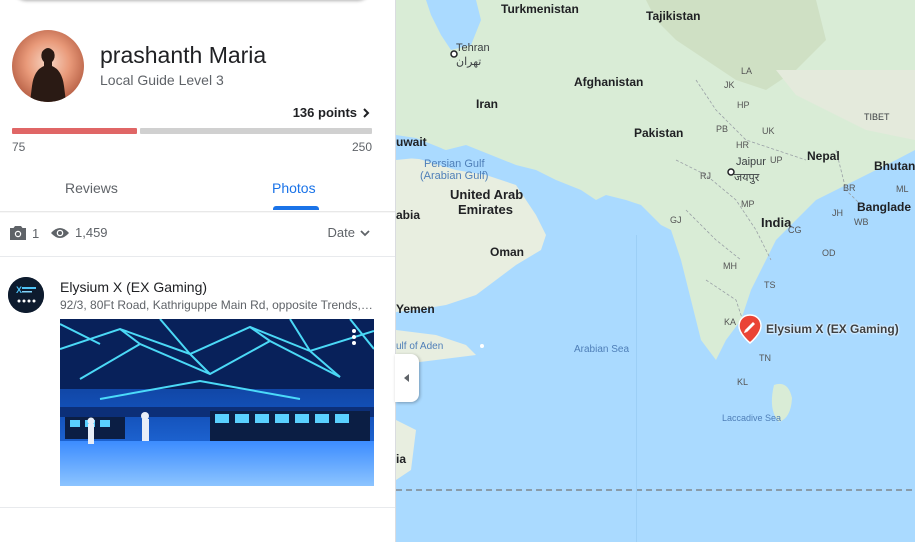  Describe the element at coordinates (18, 233) in the screenshot. I see `camera-icon` at that location.